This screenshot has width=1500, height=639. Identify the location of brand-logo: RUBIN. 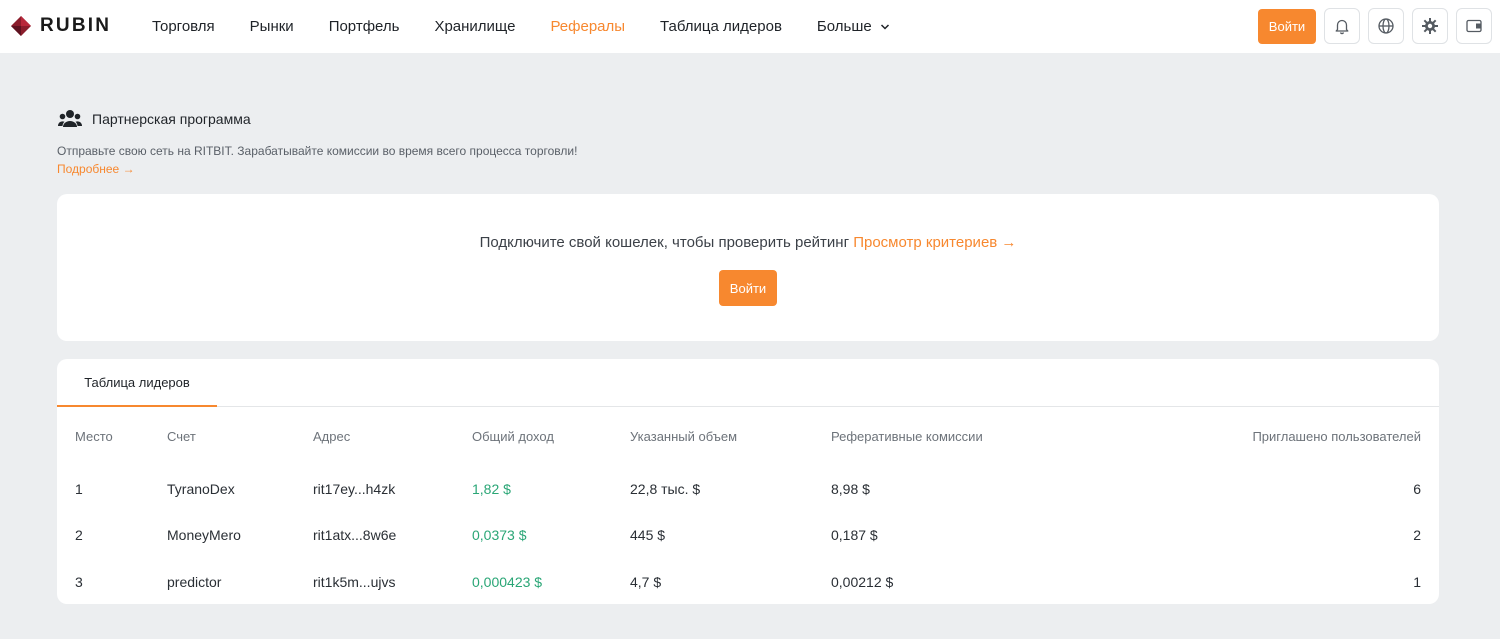
(60, 26).